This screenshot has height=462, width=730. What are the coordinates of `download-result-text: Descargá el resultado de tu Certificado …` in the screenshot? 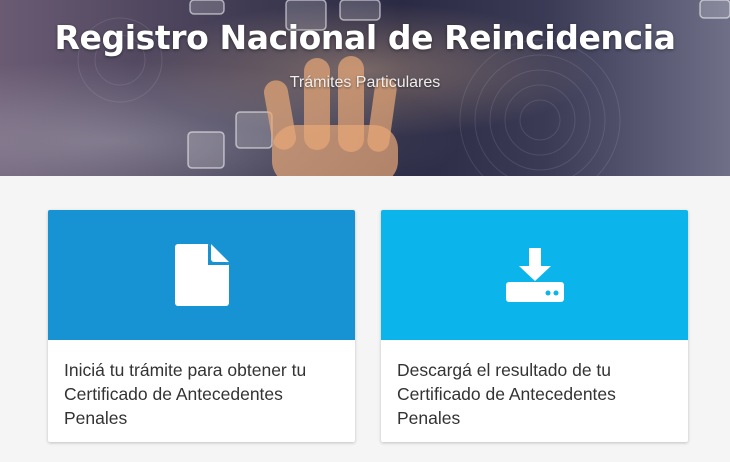 It's located at (506, 394).